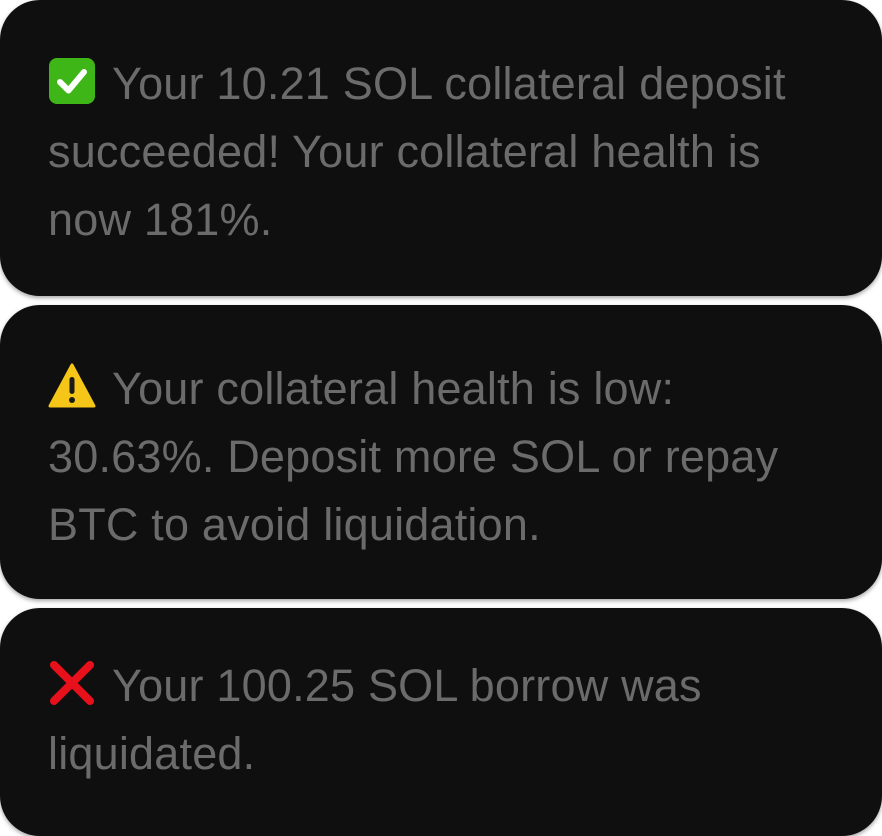 This screenshot has width=882, height=836. I want to click on check-mark-button-icon, so click(72, 81).